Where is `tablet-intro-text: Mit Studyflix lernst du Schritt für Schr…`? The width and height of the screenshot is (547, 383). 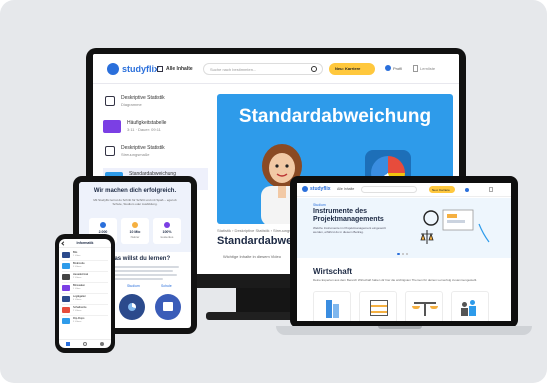 tablet-intro-text: Mit Studyflix lernst du Schritt für Schr… is located at coordinates (135, 202).